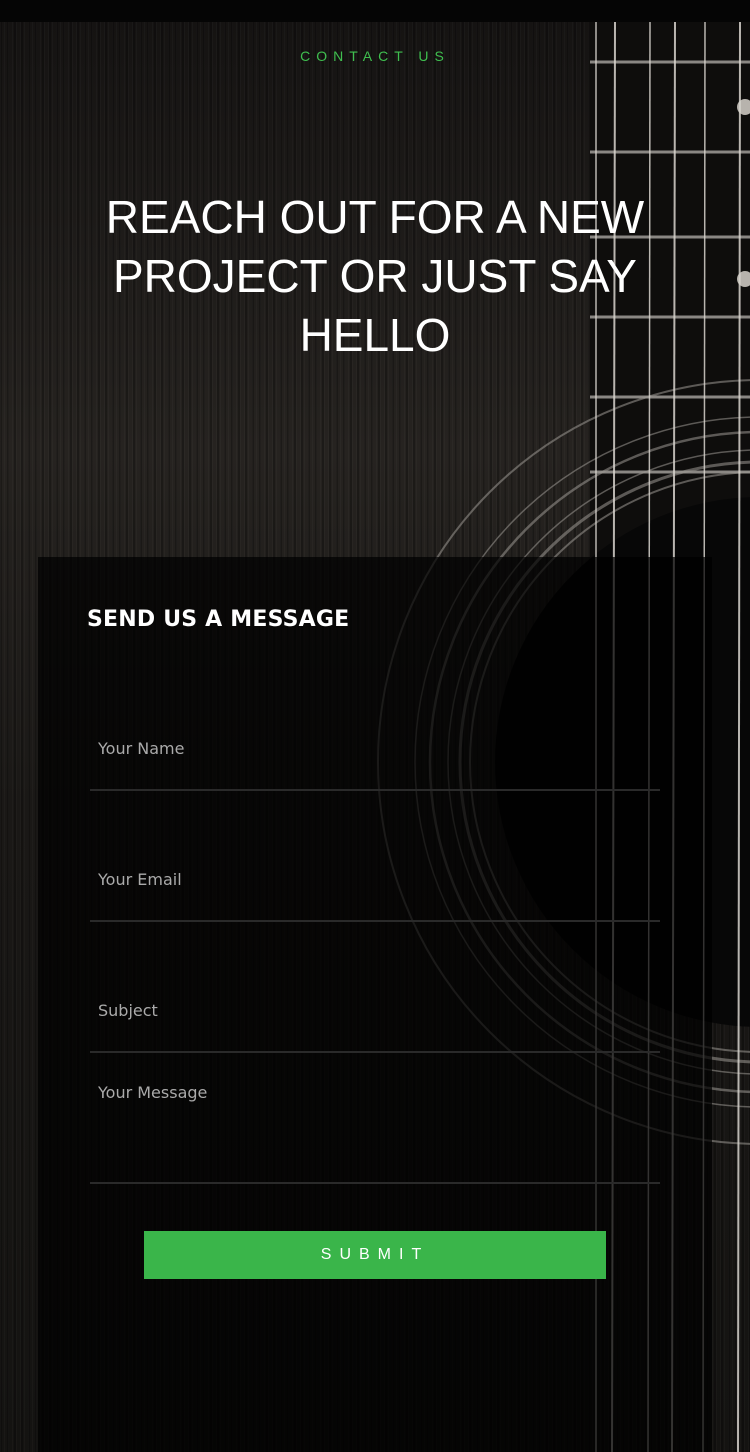 This screenshot has width=750, height=1452. I want to click on message-textarea, so click(375, 1119).